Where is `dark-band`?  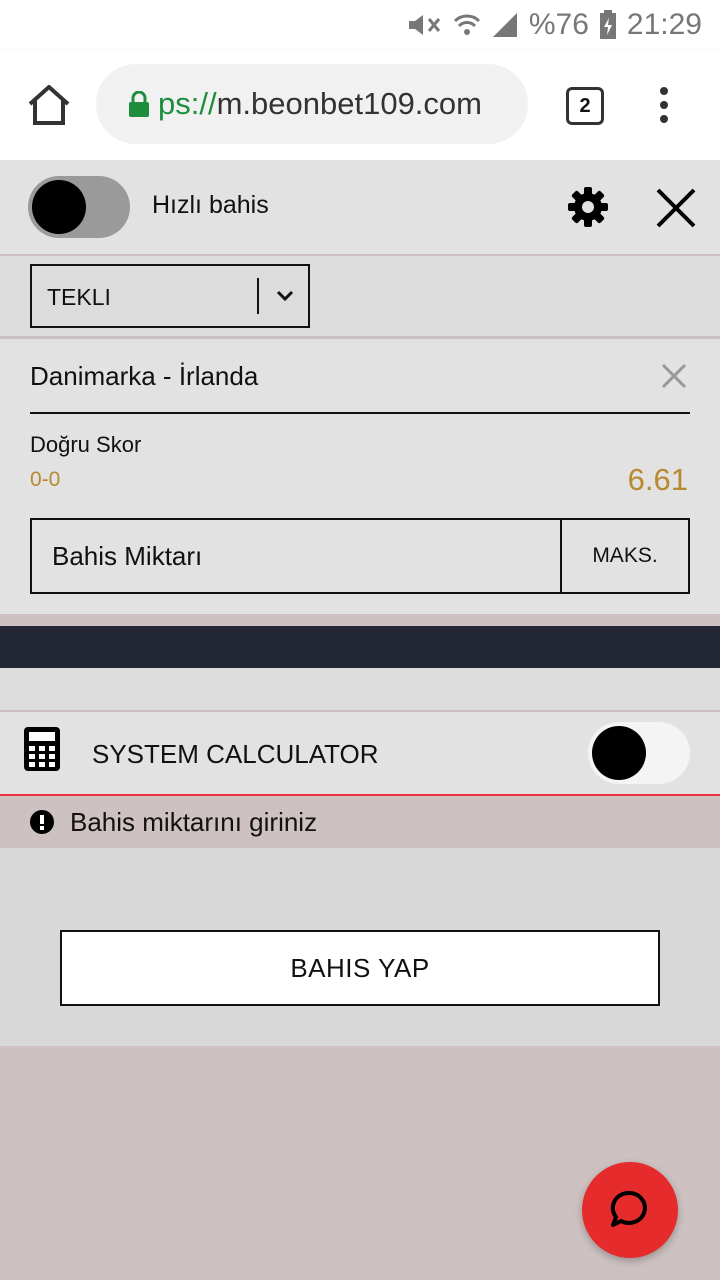 dark-band is located at coordinates (360, 647).